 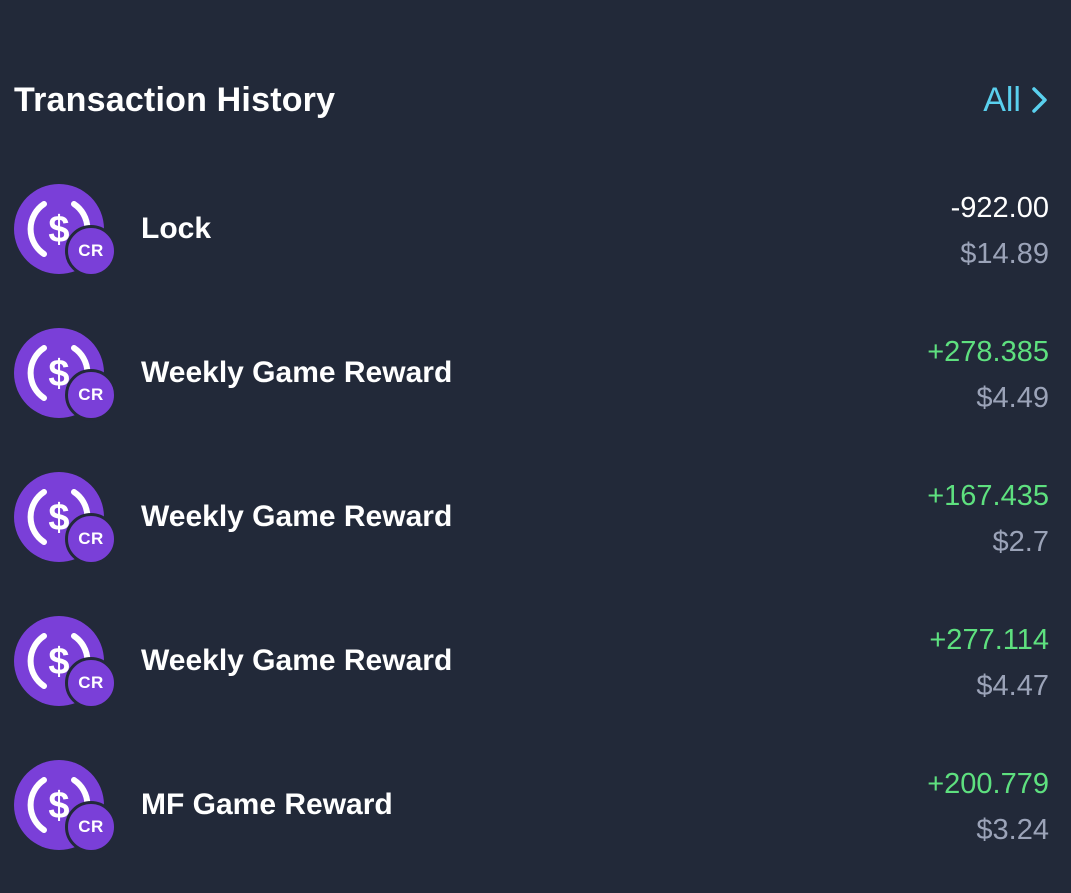 What do you see at coordinates (999, 208) in the screenshot?
I see `token-amount: -922.00` at bounding box center [999, 208].